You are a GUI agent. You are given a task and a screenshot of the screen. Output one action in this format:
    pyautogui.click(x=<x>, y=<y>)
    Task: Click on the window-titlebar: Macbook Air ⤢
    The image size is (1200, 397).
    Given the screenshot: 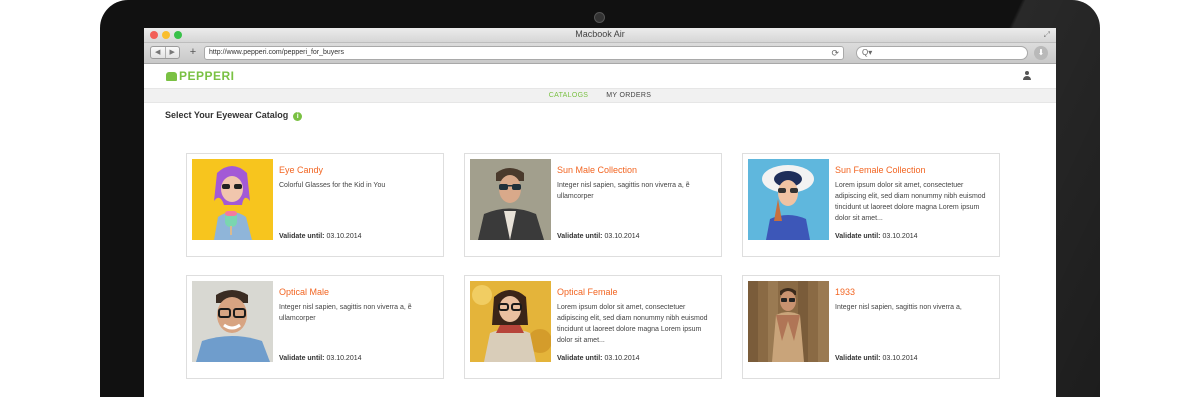 What is the action you would take?
    pyautogui.click(x=600, y=35)
    